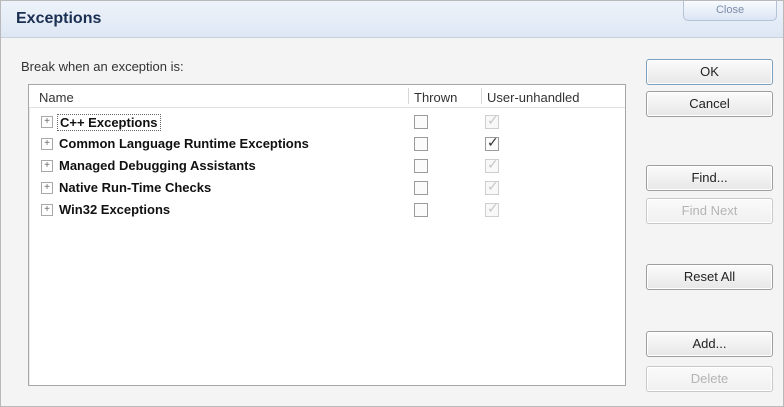 The image size is (784, 407). Describe the element at coordinates (435, 97) in the screenshot. I see `column-thrown-header: Thrown` at that location.